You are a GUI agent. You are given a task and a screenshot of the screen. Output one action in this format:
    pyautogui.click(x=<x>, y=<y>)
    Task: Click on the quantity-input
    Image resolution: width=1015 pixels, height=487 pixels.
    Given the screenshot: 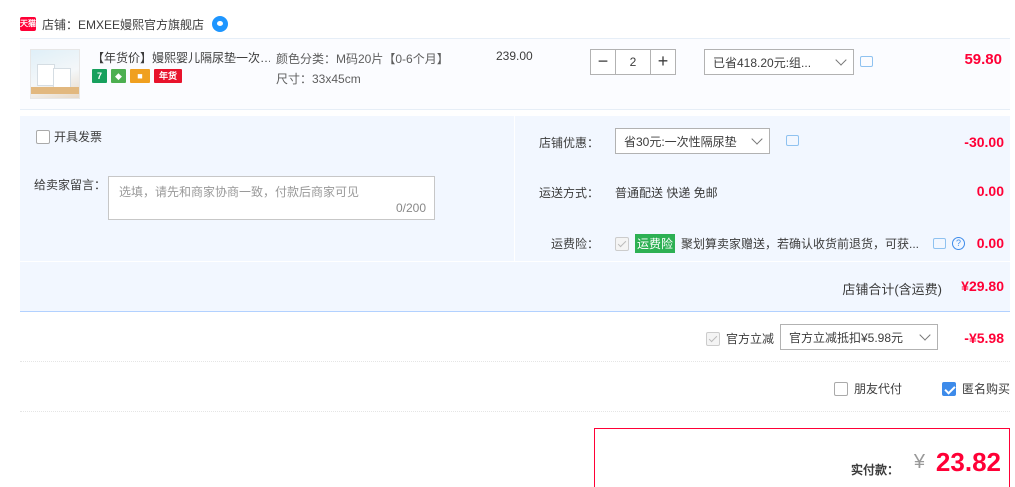 What is the action you would take?
    pyautogui.click(x=633, y=62)
    